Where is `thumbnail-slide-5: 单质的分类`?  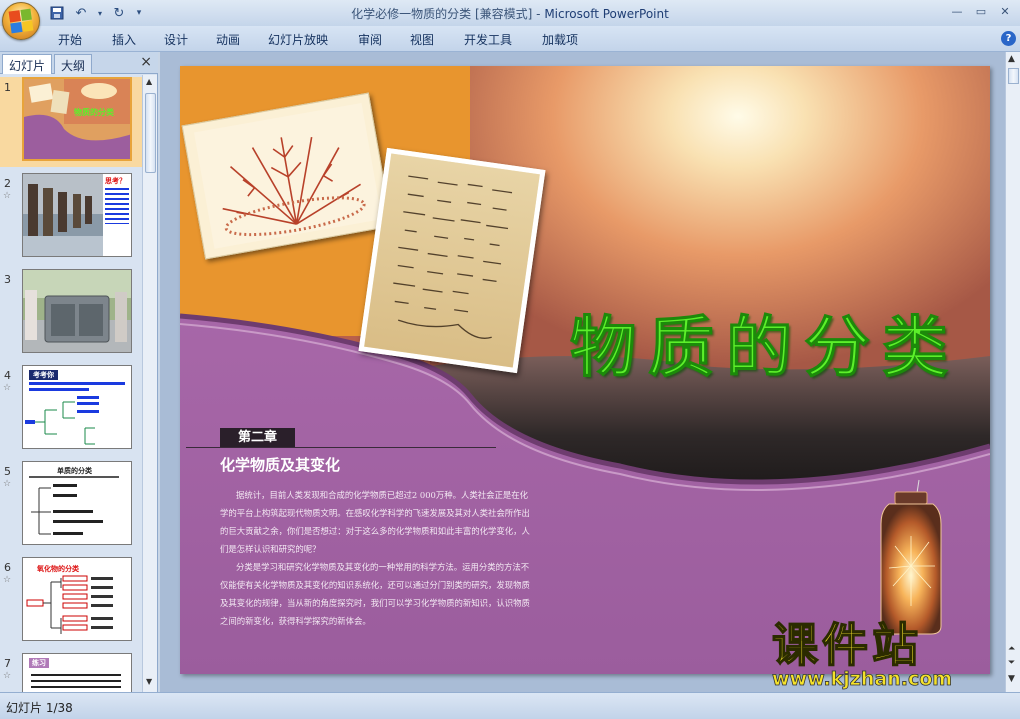 thumbnail-slide-5: 单质的分类 is located at coordinates (77, 503).